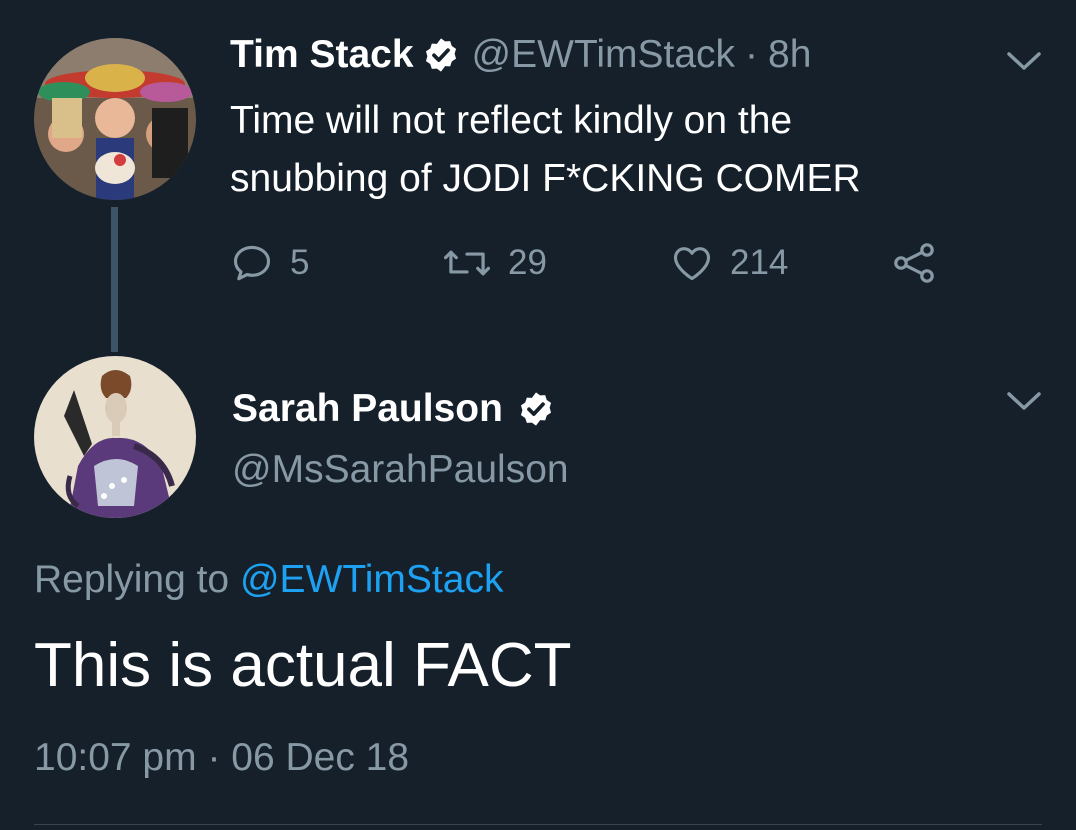  What do you see at coordinates (400, 470) in the screenshot?
I see `author-handle: @MsSarahPaulson` at bounding box center [400, 470].